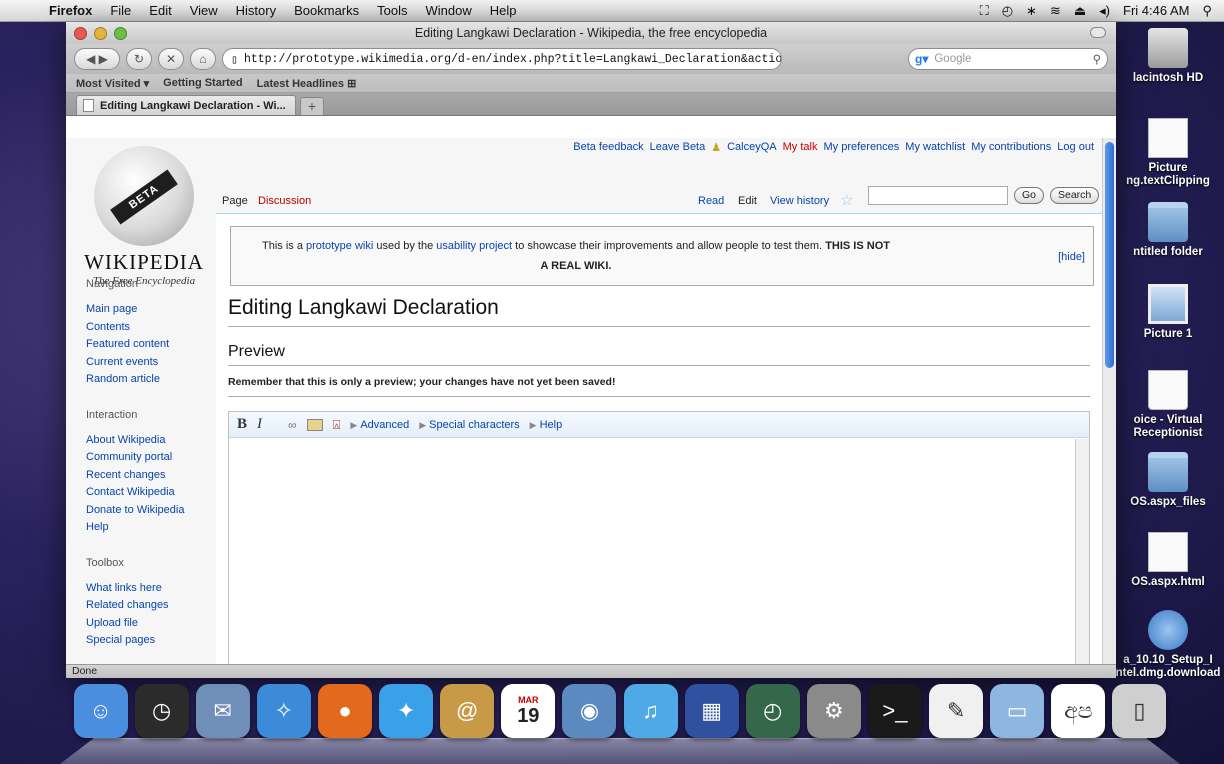 The width and height of the screenshot is (1224, 764). I want to click on spaces-icon: ▦, so click(711, 711).